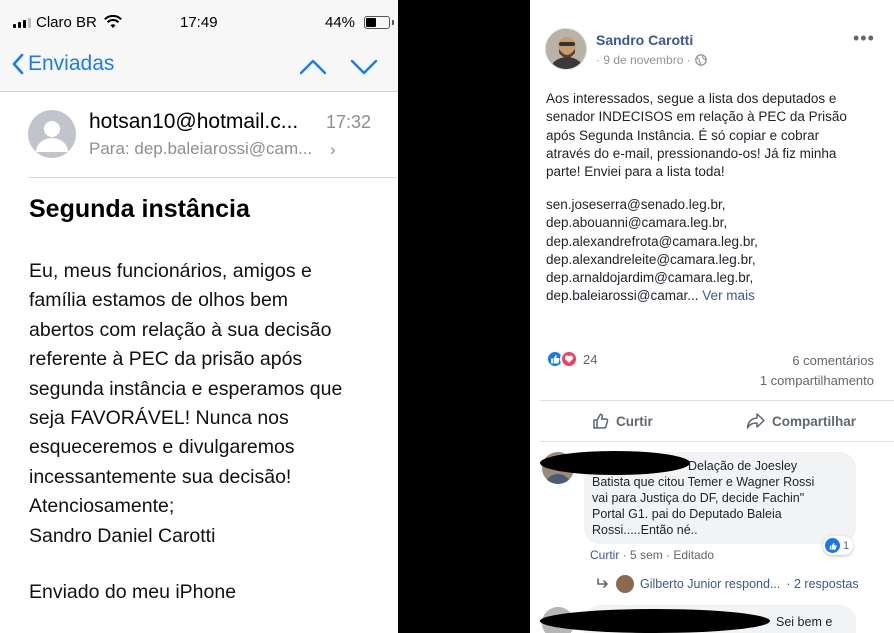  I want to click on email-line: dep.alexandreleite@camara.leg.br,, so click(651, 259).